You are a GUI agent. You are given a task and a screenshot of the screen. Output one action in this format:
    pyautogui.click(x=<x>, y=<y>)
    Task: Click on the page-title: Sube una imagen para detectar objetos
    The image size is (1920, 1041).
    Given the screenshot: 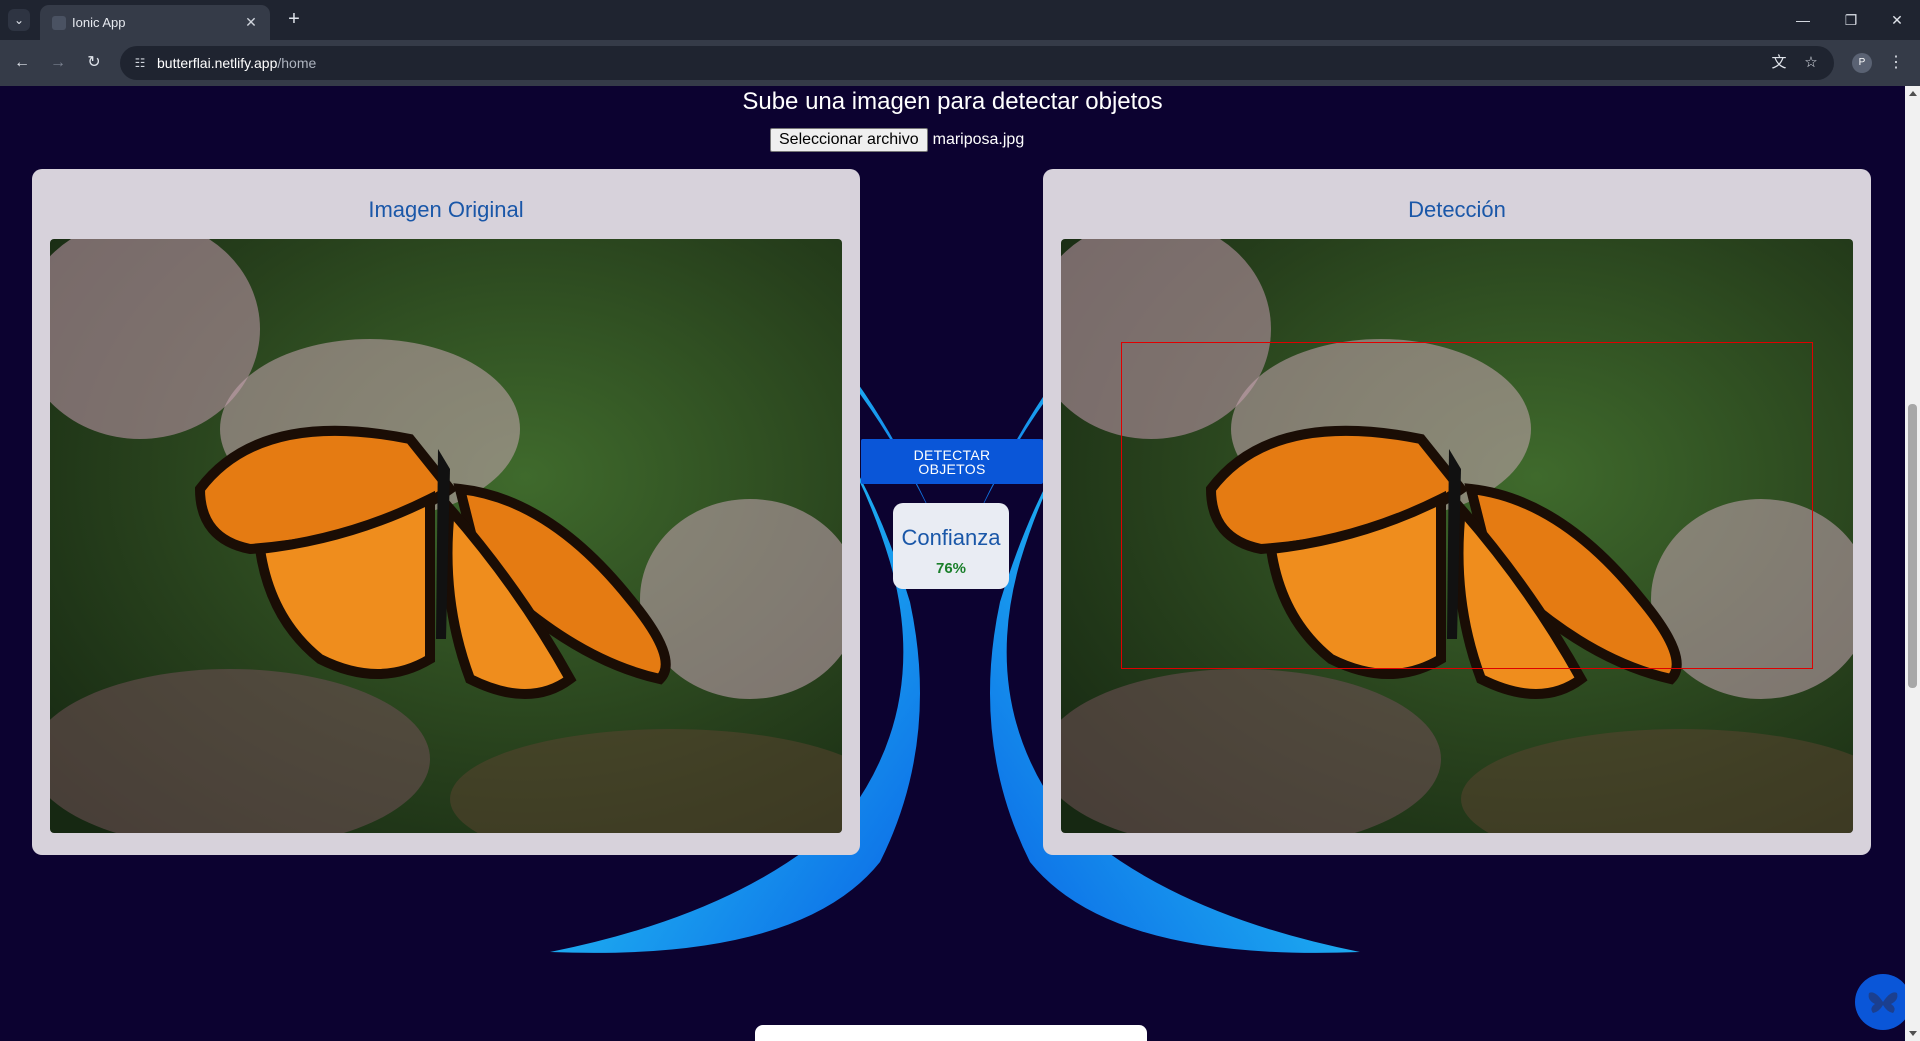 What is the action you would take?
    pyautogui.click(x=952, y=101)
    